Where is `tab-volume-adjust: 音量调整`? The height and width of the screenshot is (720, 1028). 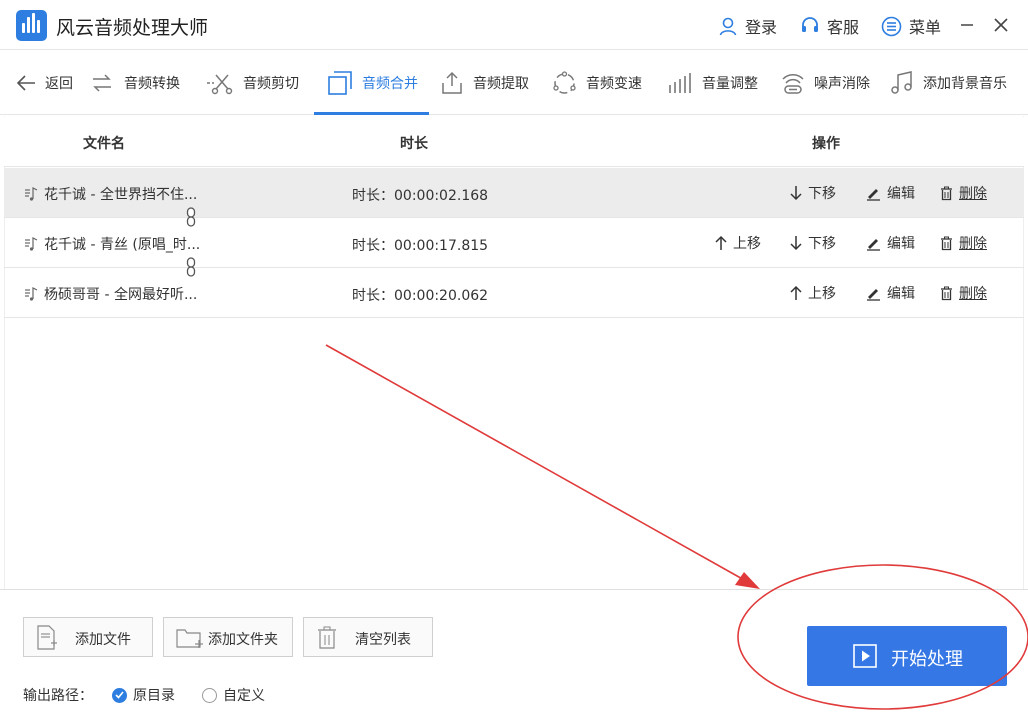 tab-volume-adjust: 音量调整 is located at coordinates (712, 83).